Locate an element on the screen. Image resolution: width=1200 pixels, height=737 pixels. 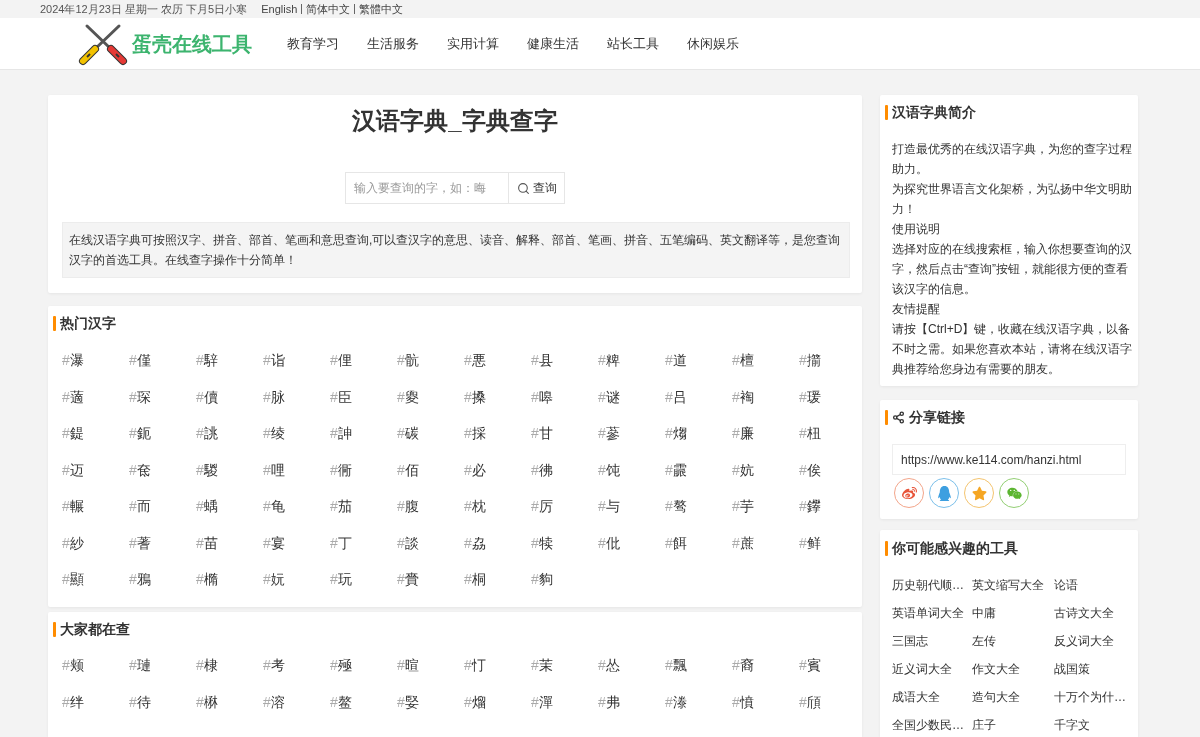
hanzi-link: #憤 is located at coordinates (743, 701).